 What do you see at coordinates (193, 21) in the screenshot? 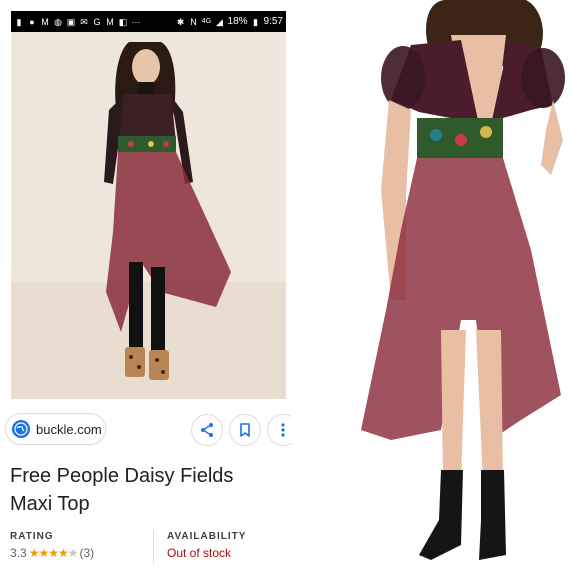
I see `nfc-icon: N` at bounding box center [193, 21].